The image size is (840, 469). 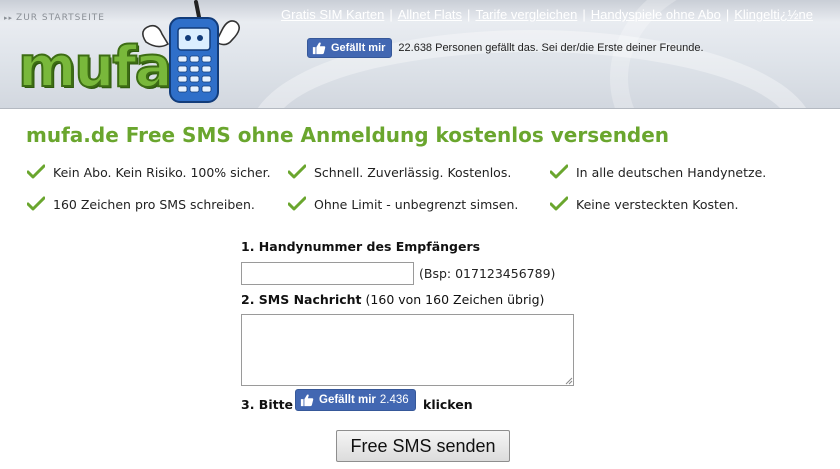 What do you see at coordinates (191, 51) in the screenshot?
I see `phone-mascot-icon` at bounding box center [191, 51].